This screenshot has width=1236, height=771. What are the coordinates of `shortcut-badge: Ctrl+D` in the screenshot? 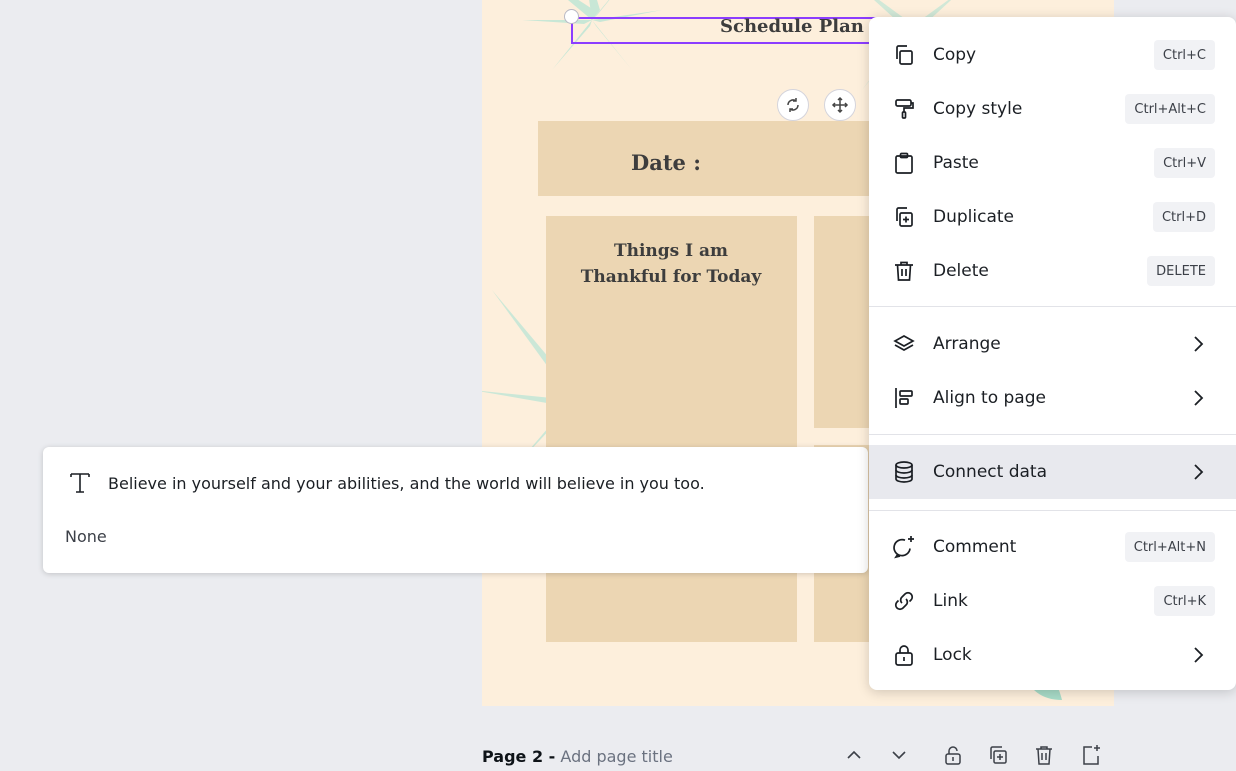 It's located at (1183, 217).